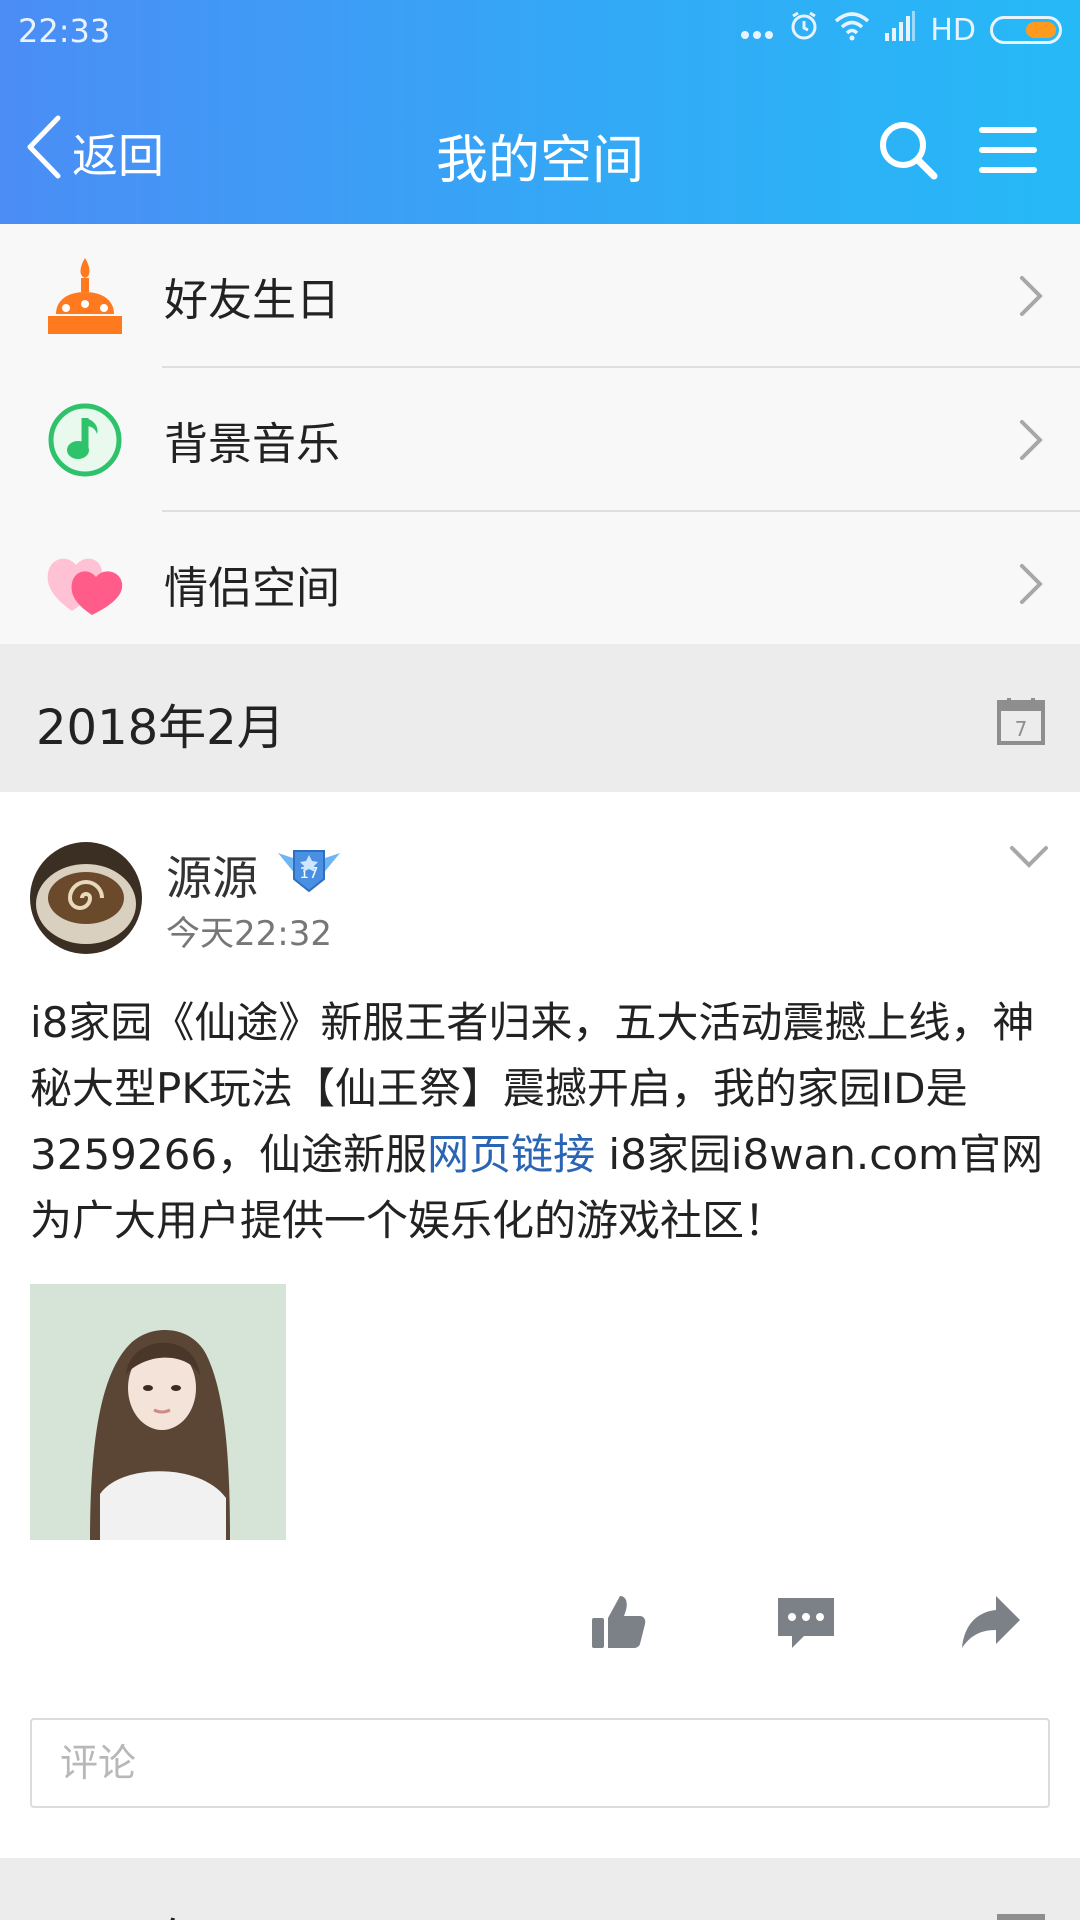  What do you see at coordinates (1029, 859) in the screenshot?
I see `chevron-down-icon` at bounding box center [1029, 859].